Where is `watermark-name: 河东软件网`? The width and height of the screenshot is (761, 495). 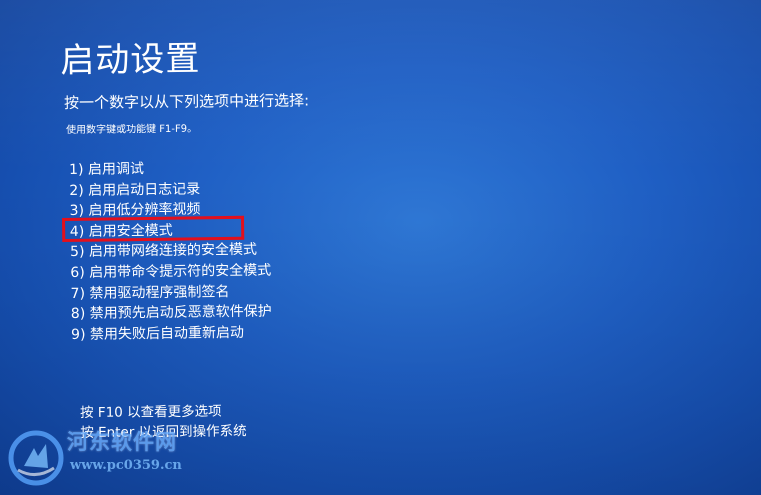
watermark-name: 河东软件网 is located at coordinates (122, 441).